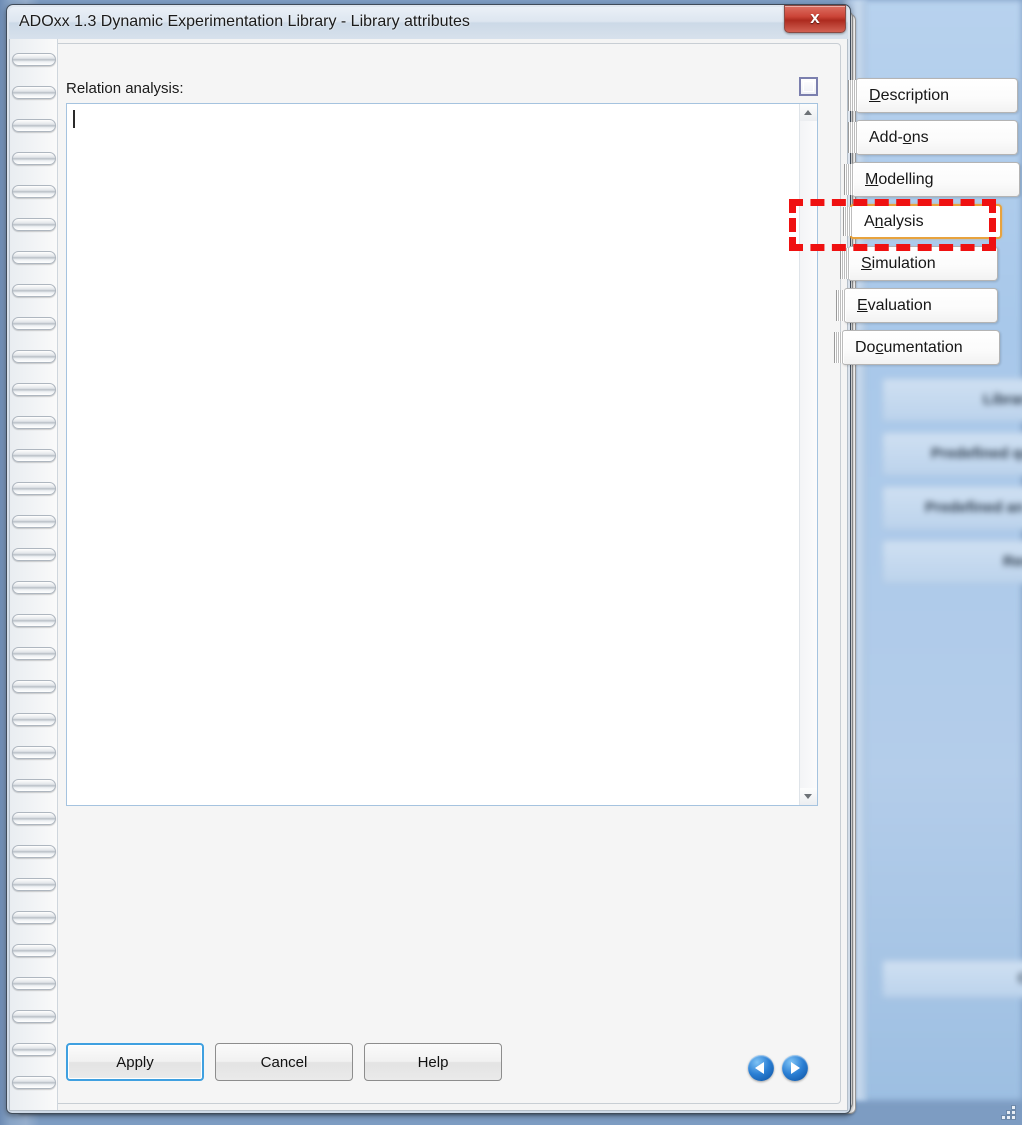  What do you see at coordinates (894, 305) in the screenshot?
I see `tab-label: Evaluation` at bounding box center [894, 305].